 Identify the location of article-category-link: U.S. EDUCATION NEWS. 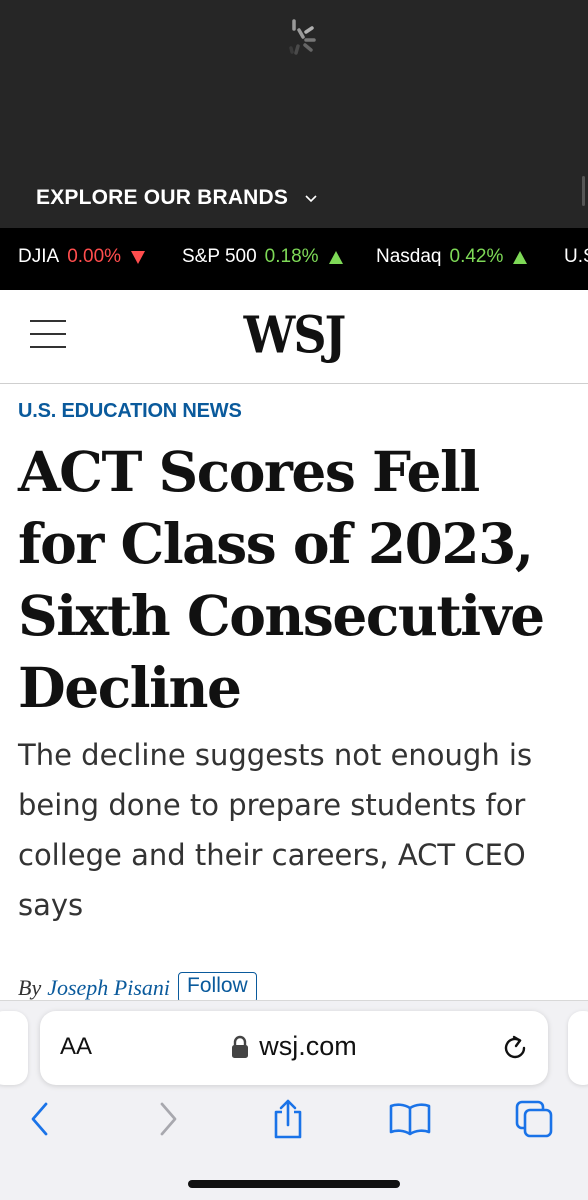
(130, 411).